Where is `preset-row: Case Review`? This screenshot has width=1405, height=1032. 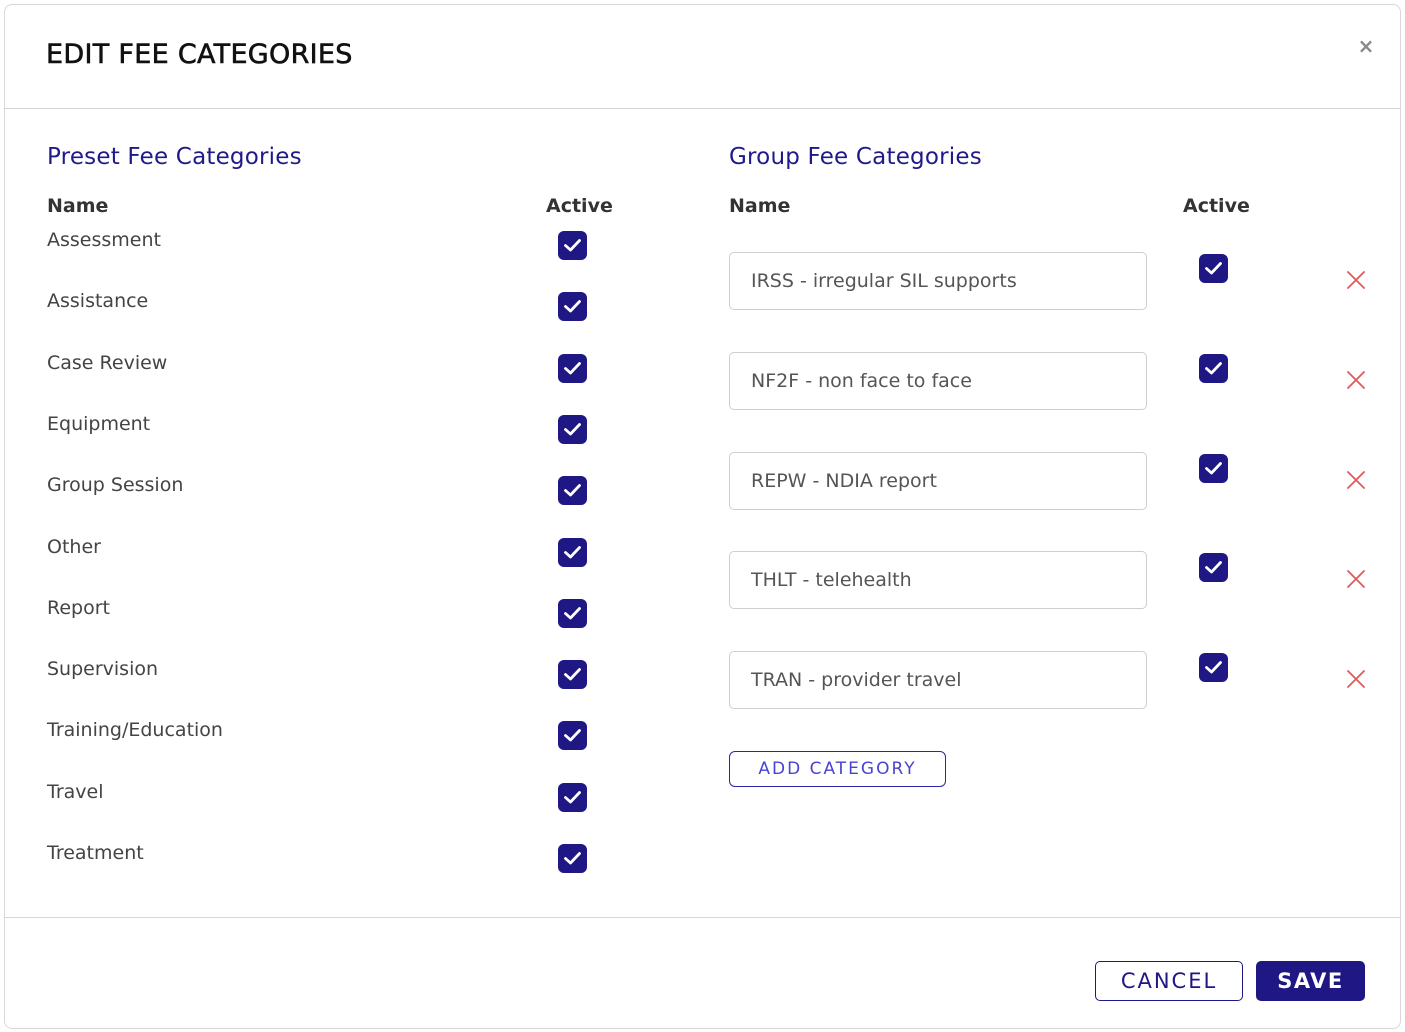
preset-row: Case Review is located at coordinates (325, 372).